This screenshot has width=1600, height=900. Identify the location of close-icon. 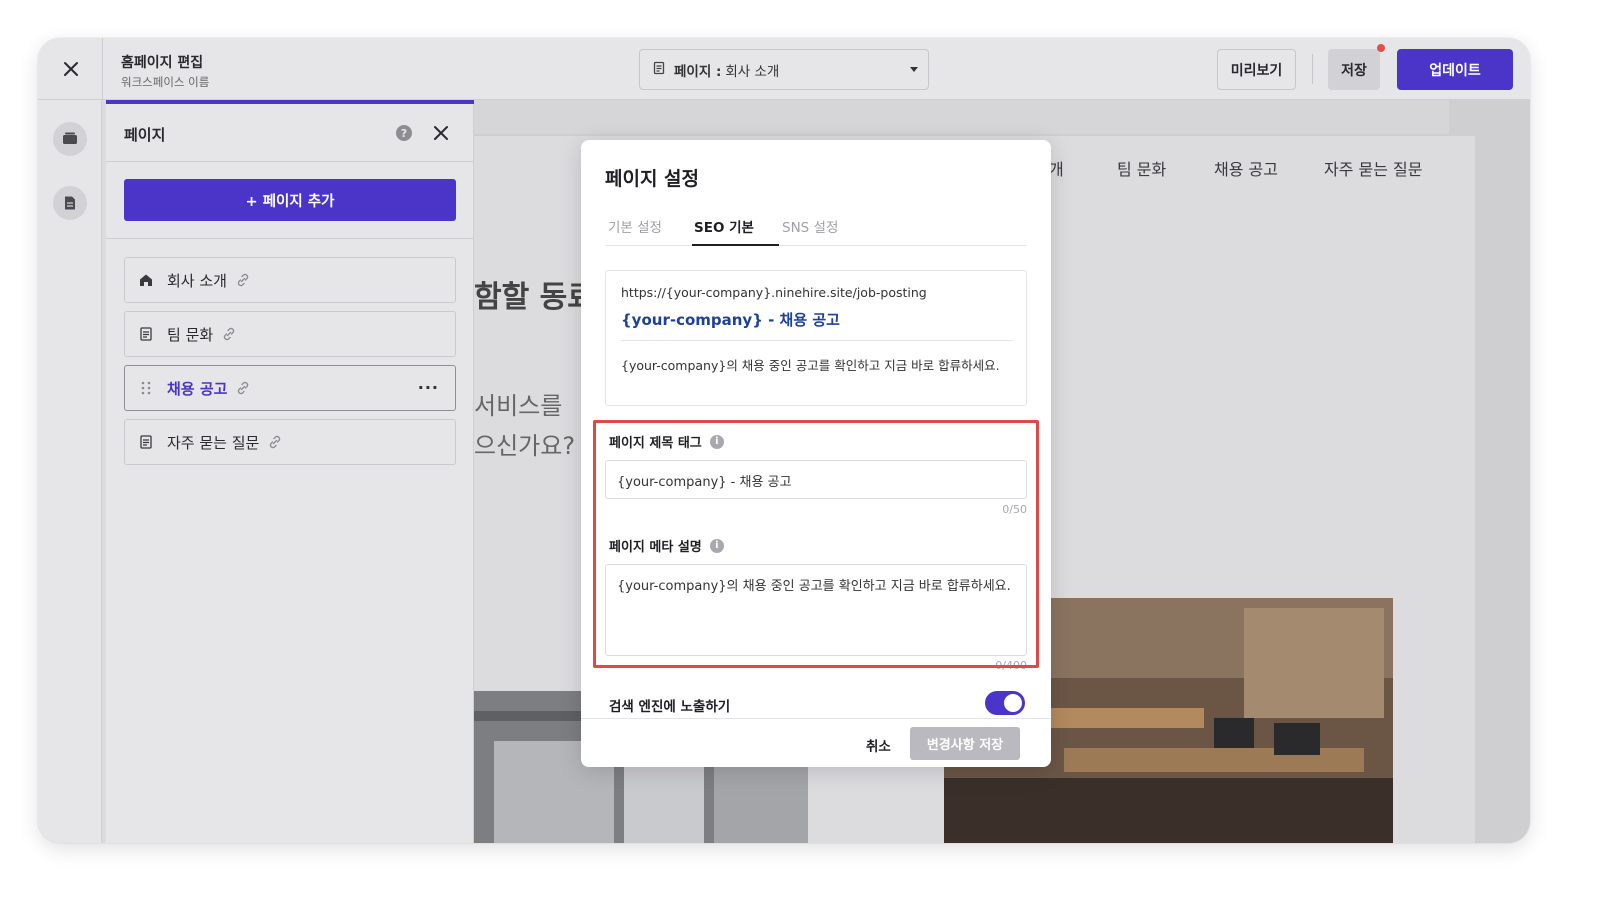
(441, 133).